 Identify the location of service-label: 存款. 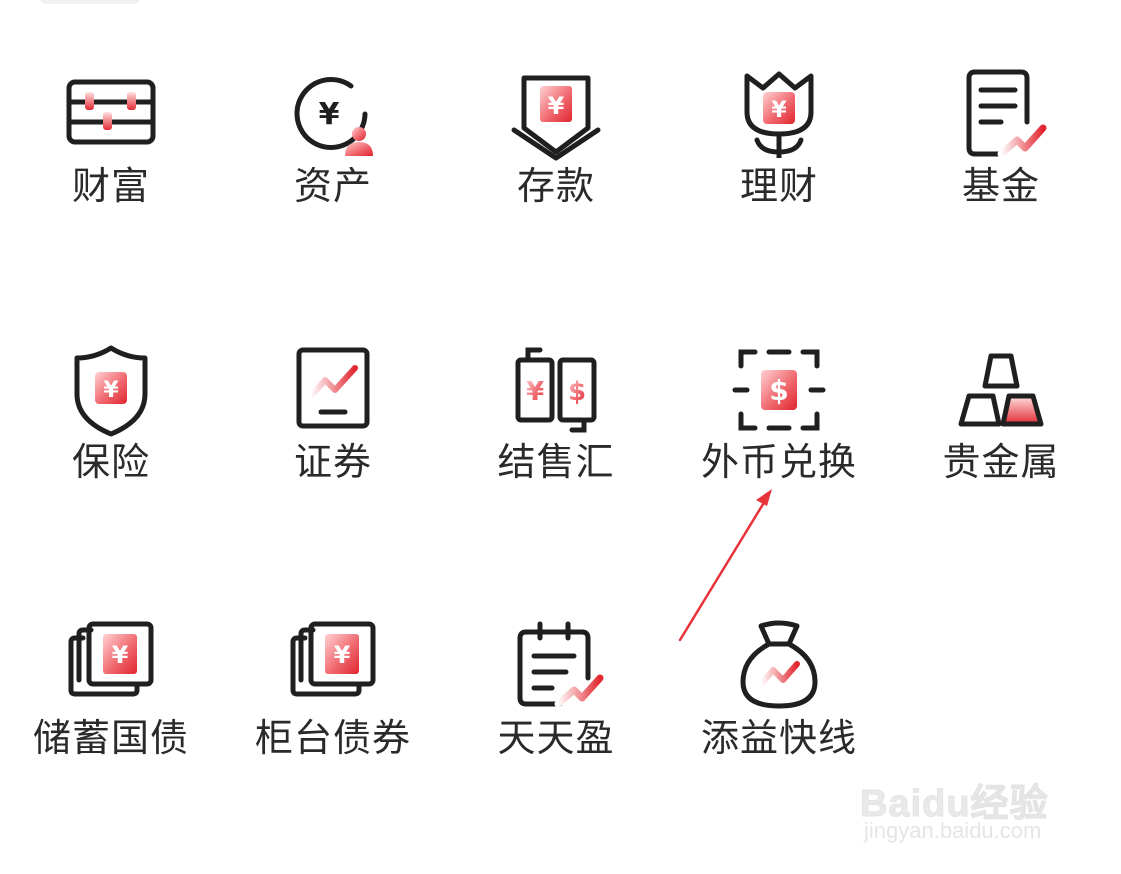
(555, 186).